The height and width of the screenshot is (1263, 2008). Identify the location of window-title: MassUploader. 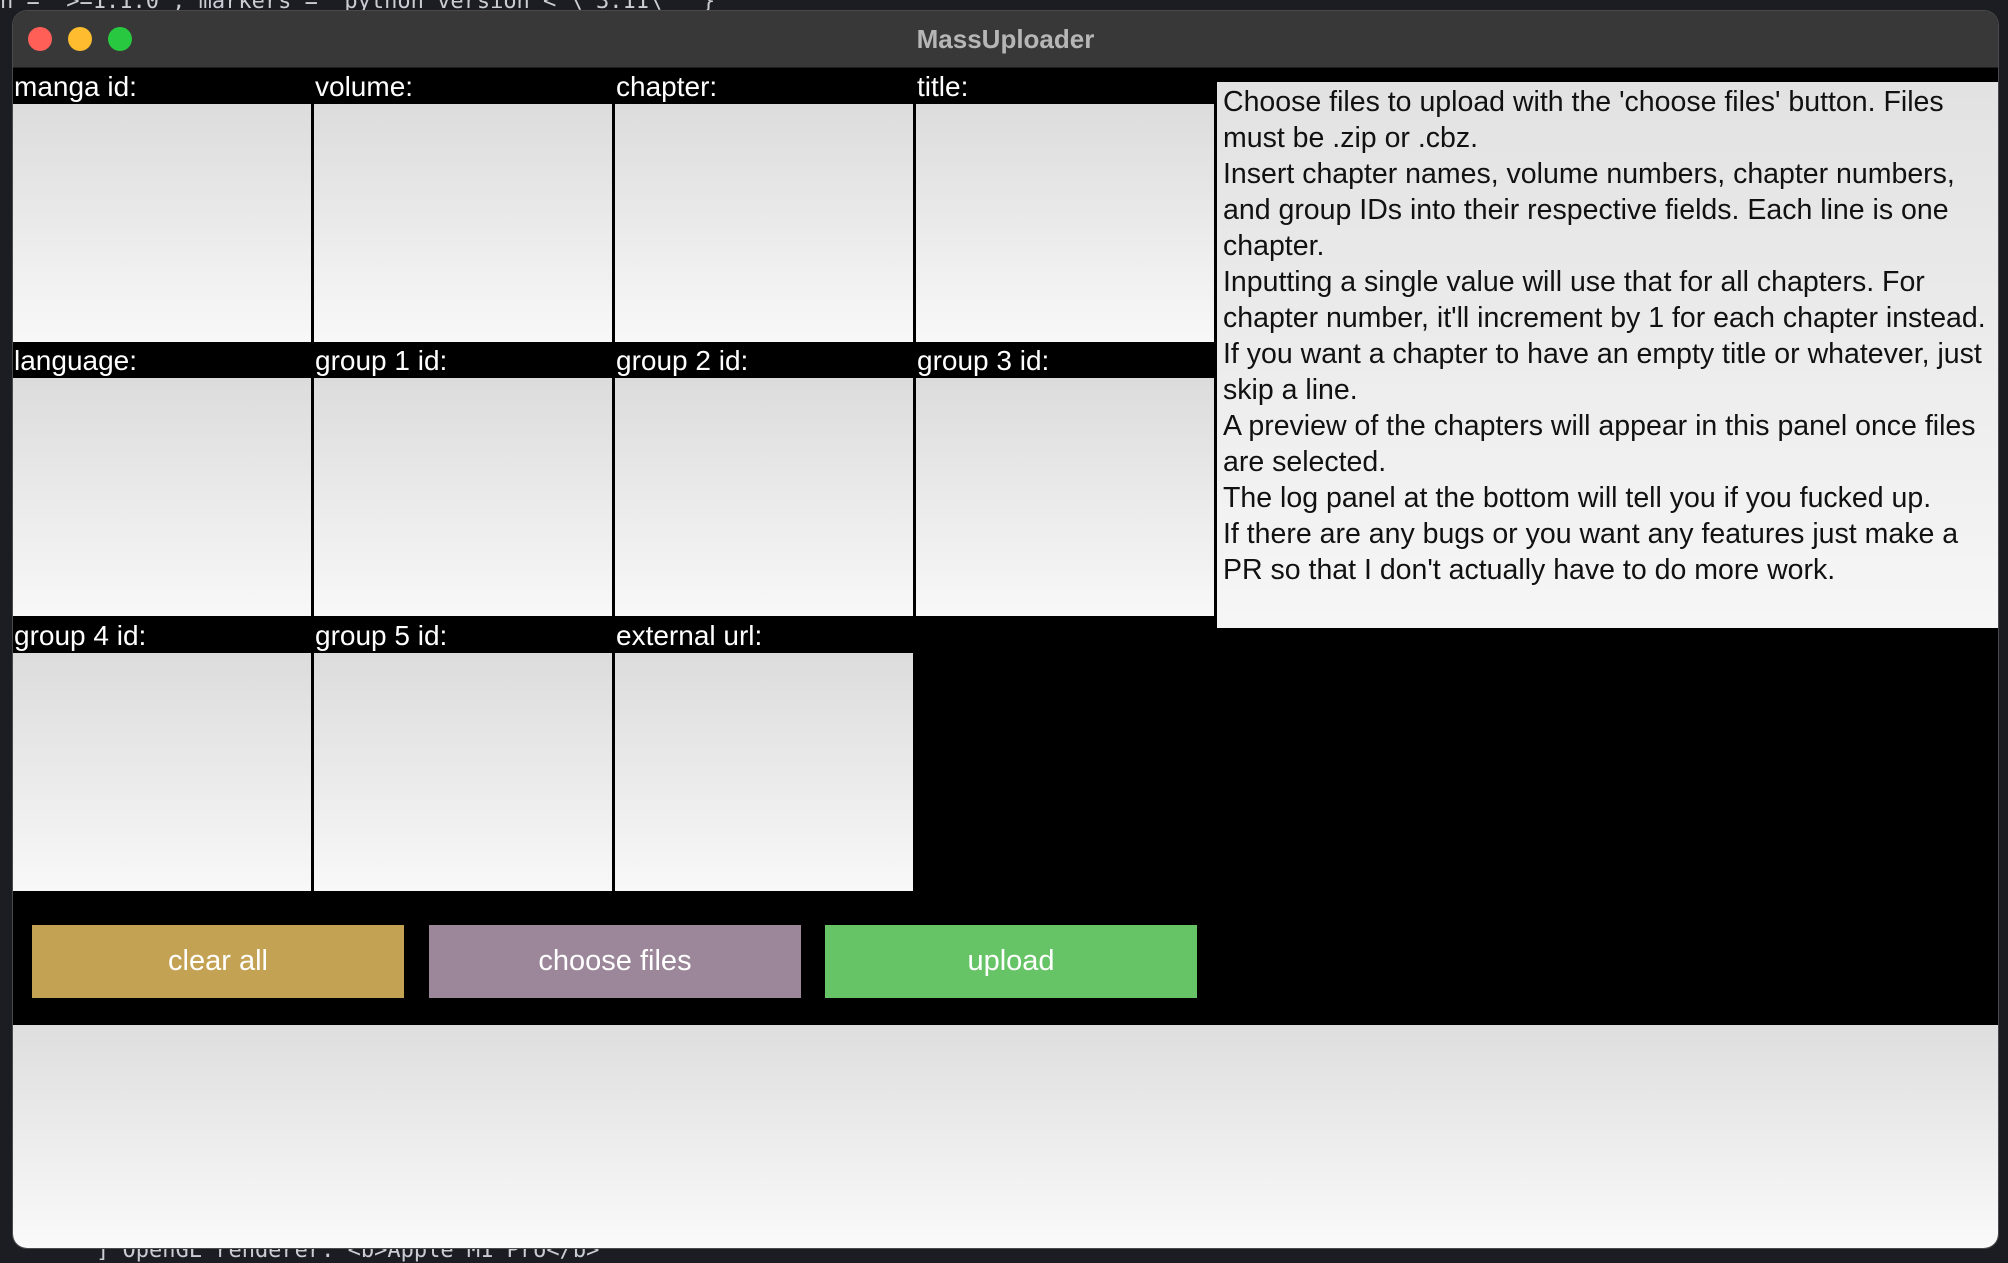
(1005, 39).